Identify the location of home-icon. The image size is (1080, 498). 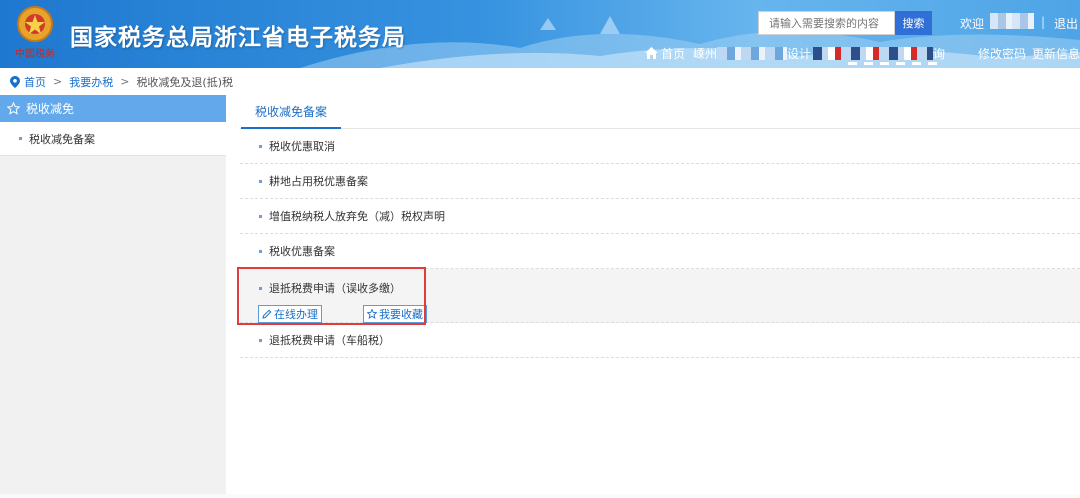
(651, 53).